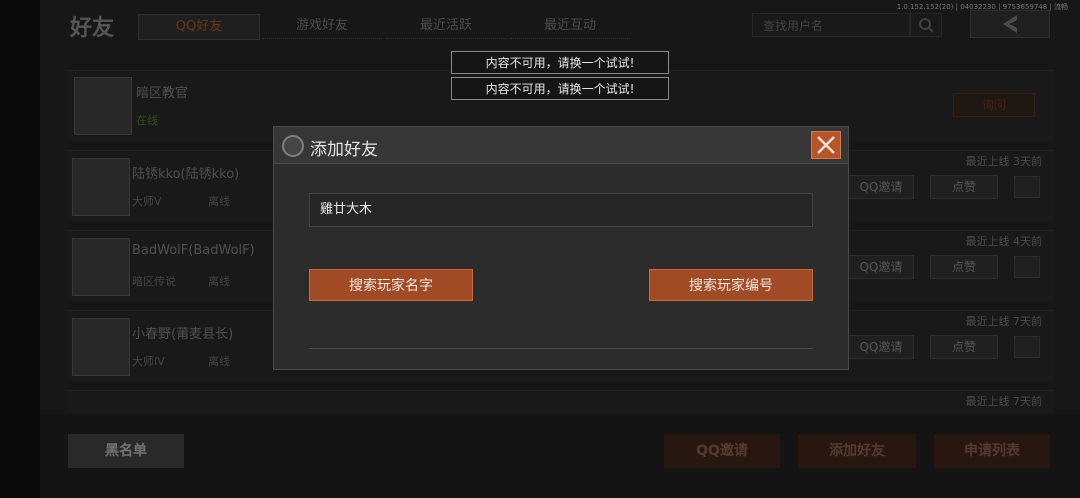  I want to click on search-player-name-button: 搜索玩家名字, so click(391, 285).